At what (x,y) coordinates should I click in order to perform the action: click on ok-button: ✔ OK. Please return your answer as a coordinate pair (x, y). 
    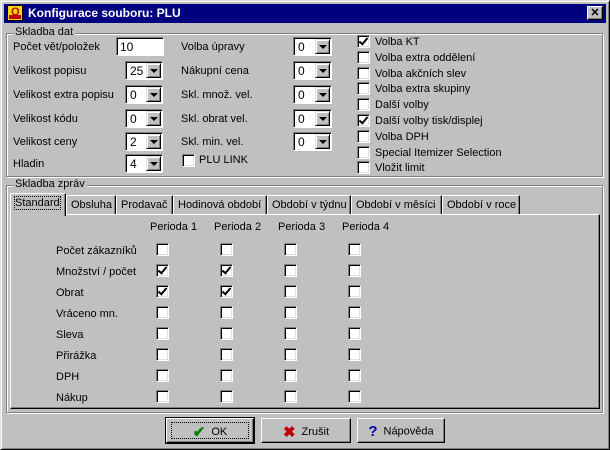
    Looking at the image, I should click on (210, 430).